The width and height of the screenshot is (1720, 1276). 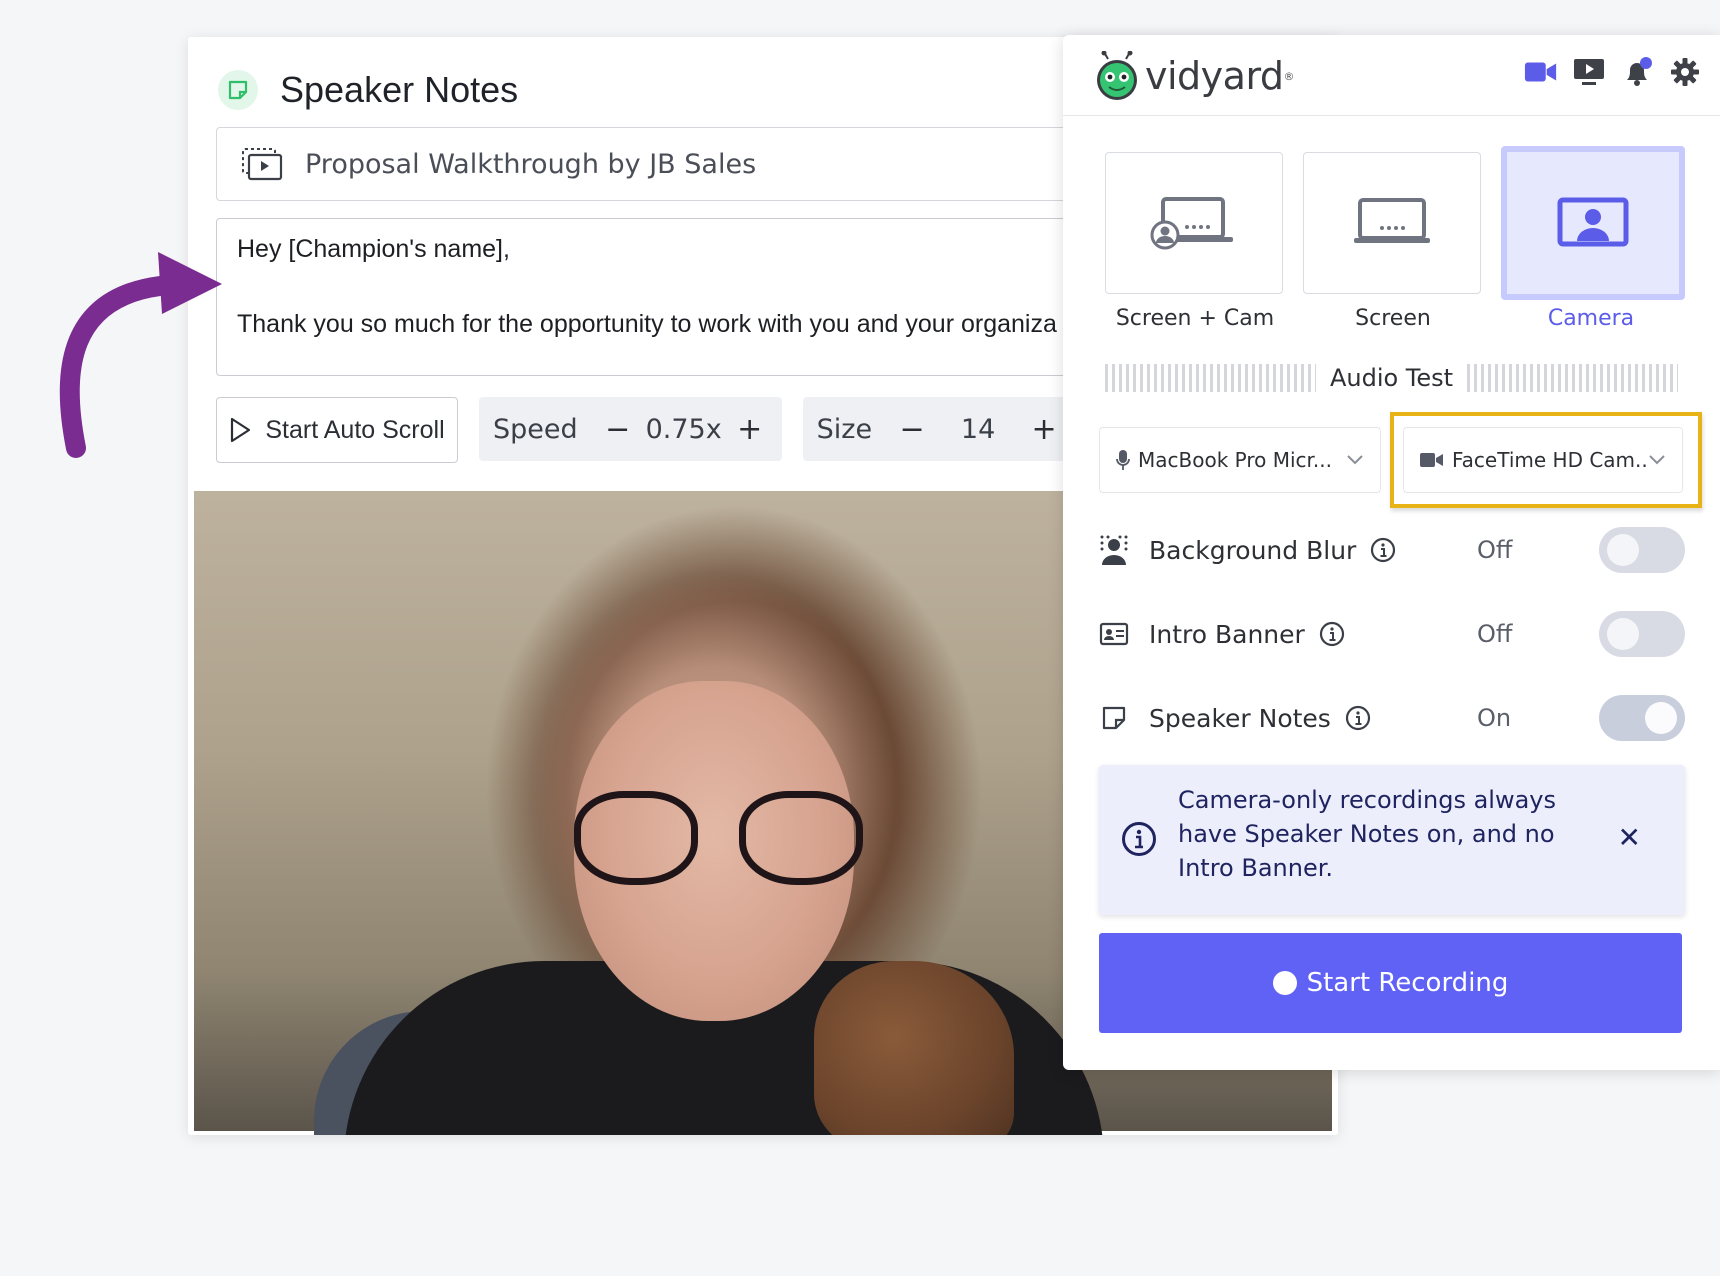 I want to click on speaker-notes-row: Speaker Notes On, so click(x=1392, y=718).